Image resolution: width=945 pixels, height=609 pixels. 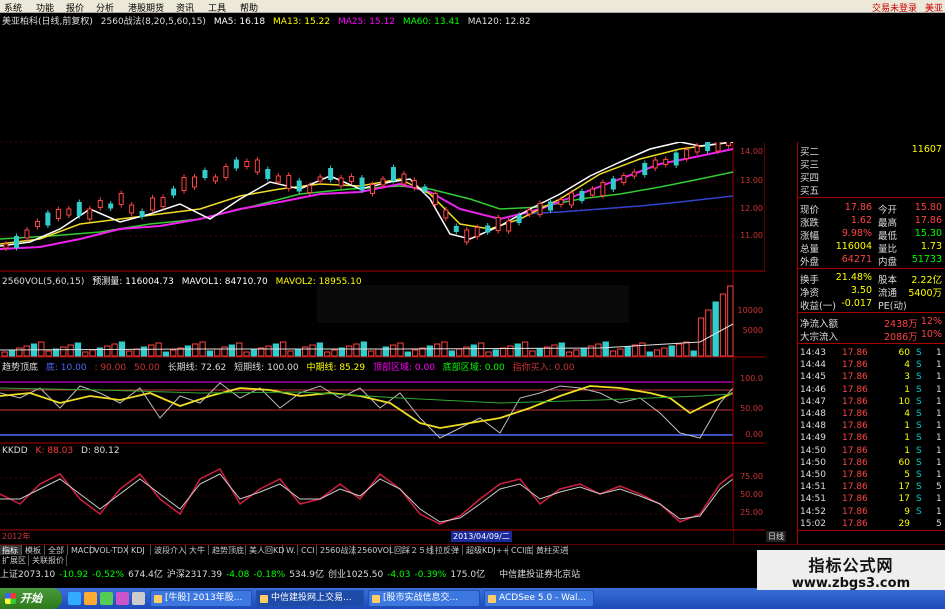 What do you see at coordinates (217, 7) in the screenshot?
I see `menu-tools: 工具` at bounding box center [217, 7].